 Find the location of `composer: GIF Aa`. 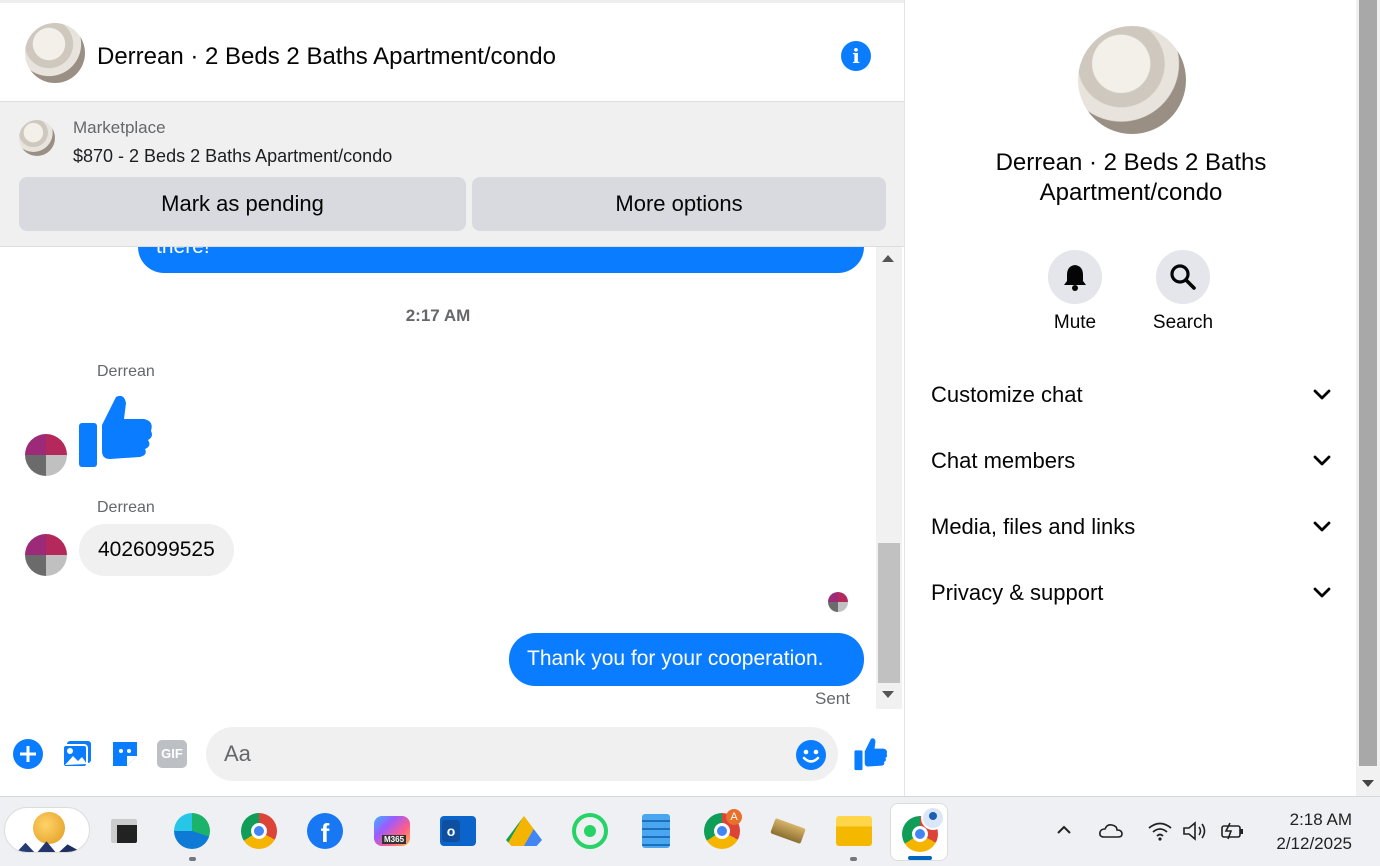

composer: GIF Aa is located at coordinates (452, 756).